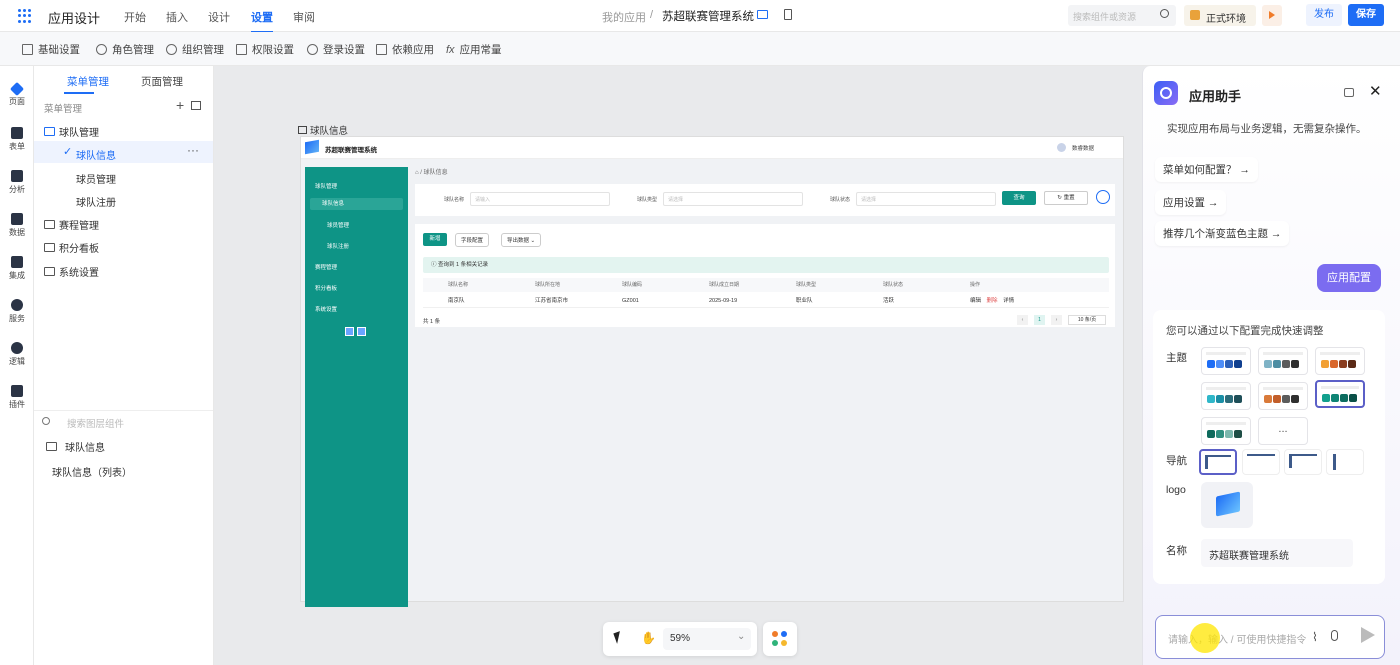  Describe the element at coordinates (1104, 16) in the screenshot. I see `search-input: 搜索组件或资源` at that location.